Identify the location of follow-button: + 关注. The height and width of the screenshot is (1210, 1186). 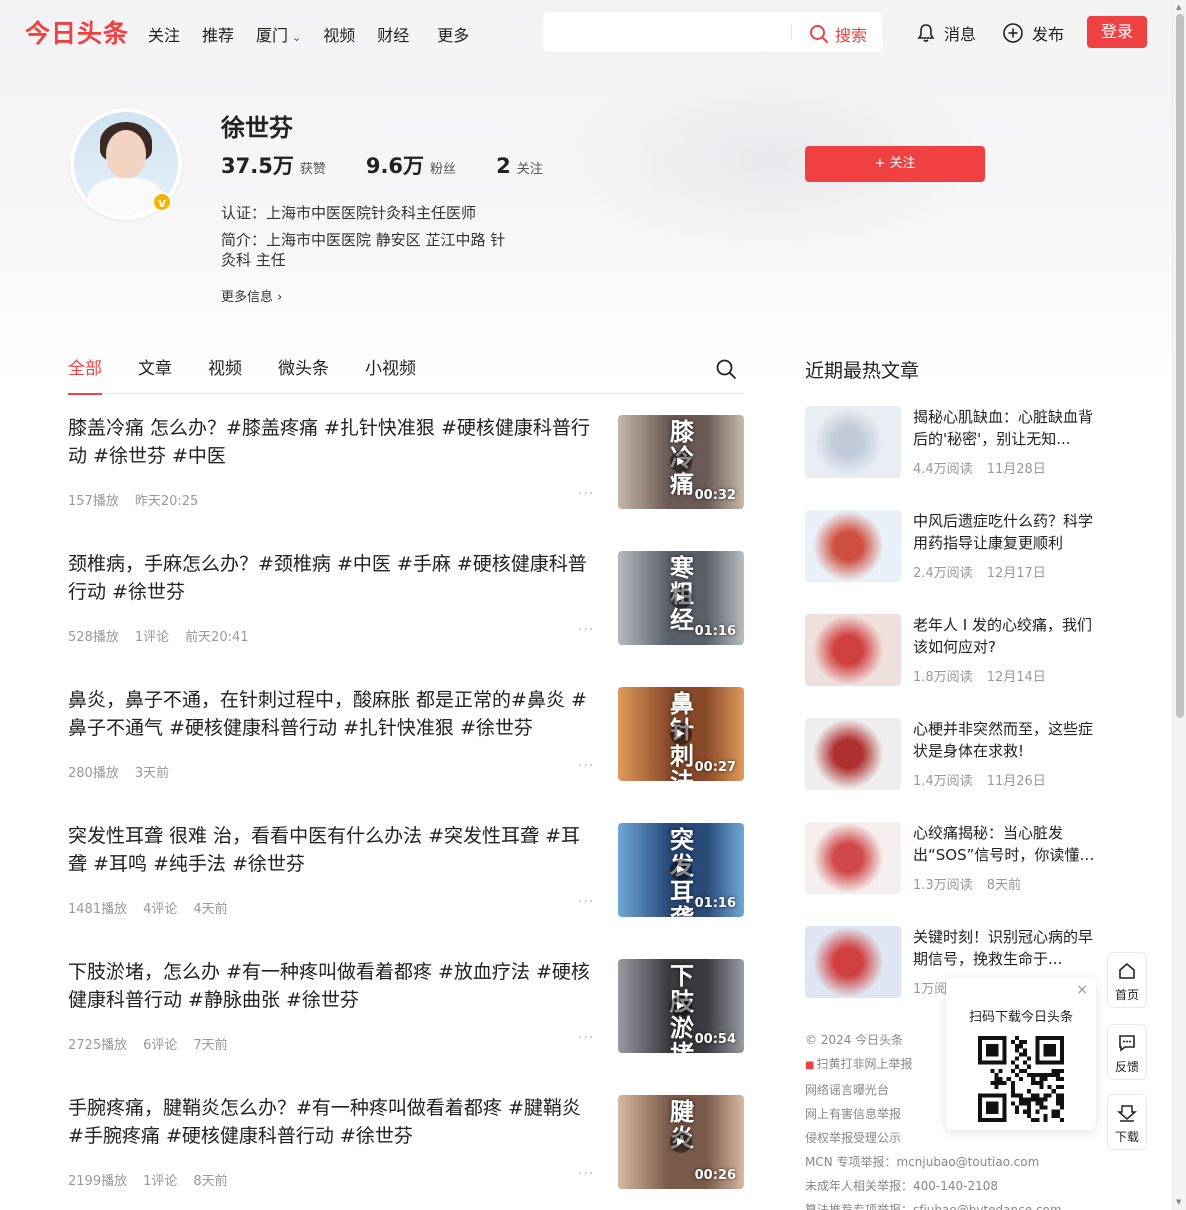
(895, 164).